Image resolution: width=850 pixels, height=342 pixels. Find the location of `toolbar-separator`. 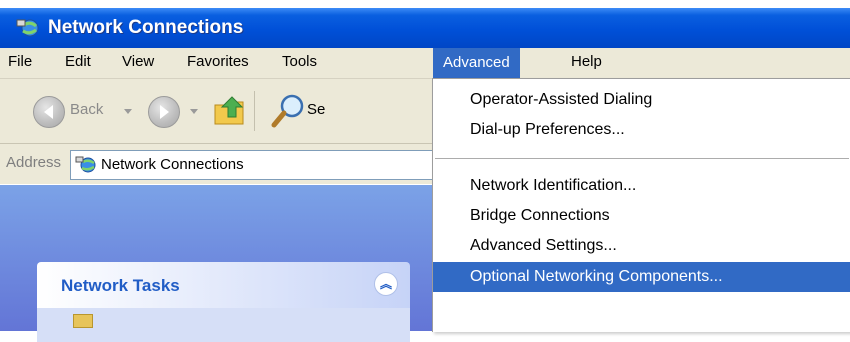

toolbar-separator is located at coordinates (254, 111).